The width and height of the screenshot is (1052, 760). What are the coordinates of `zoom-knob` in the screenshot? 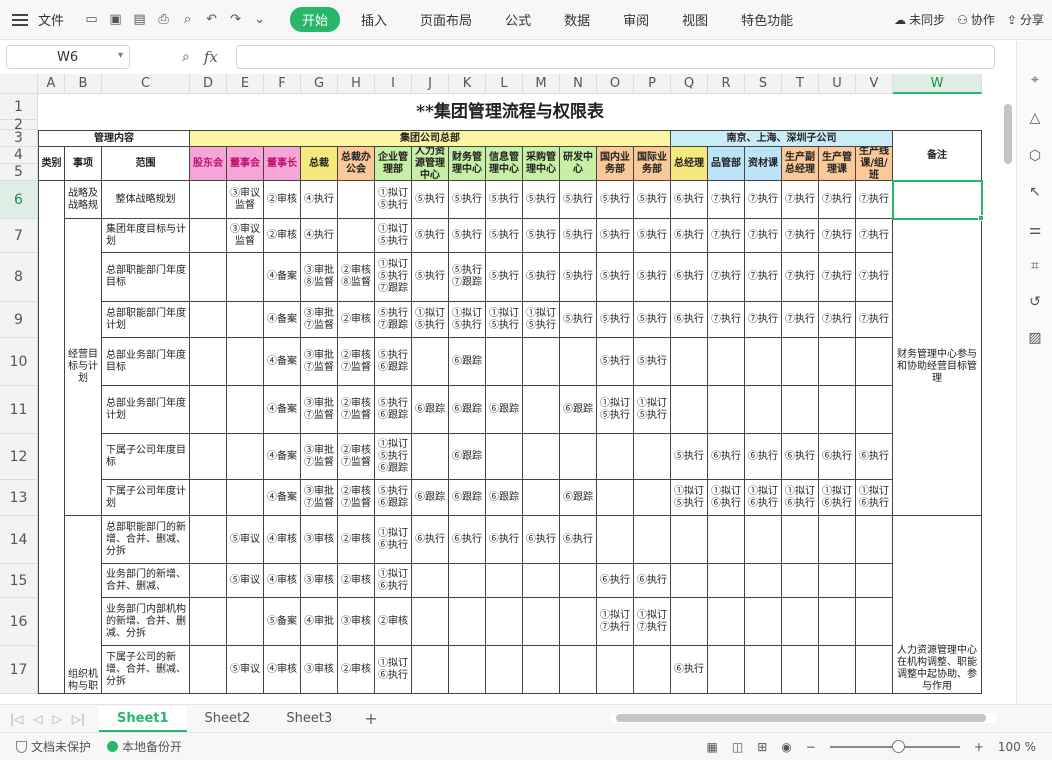 It's located at (898, 746).